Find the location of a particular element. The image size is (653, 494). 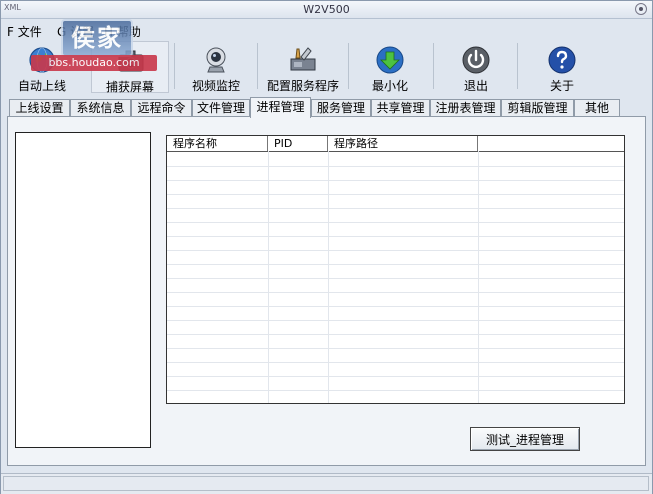

capture-screen-button: 捕获屏幕 is located at coordinates (130, 67).